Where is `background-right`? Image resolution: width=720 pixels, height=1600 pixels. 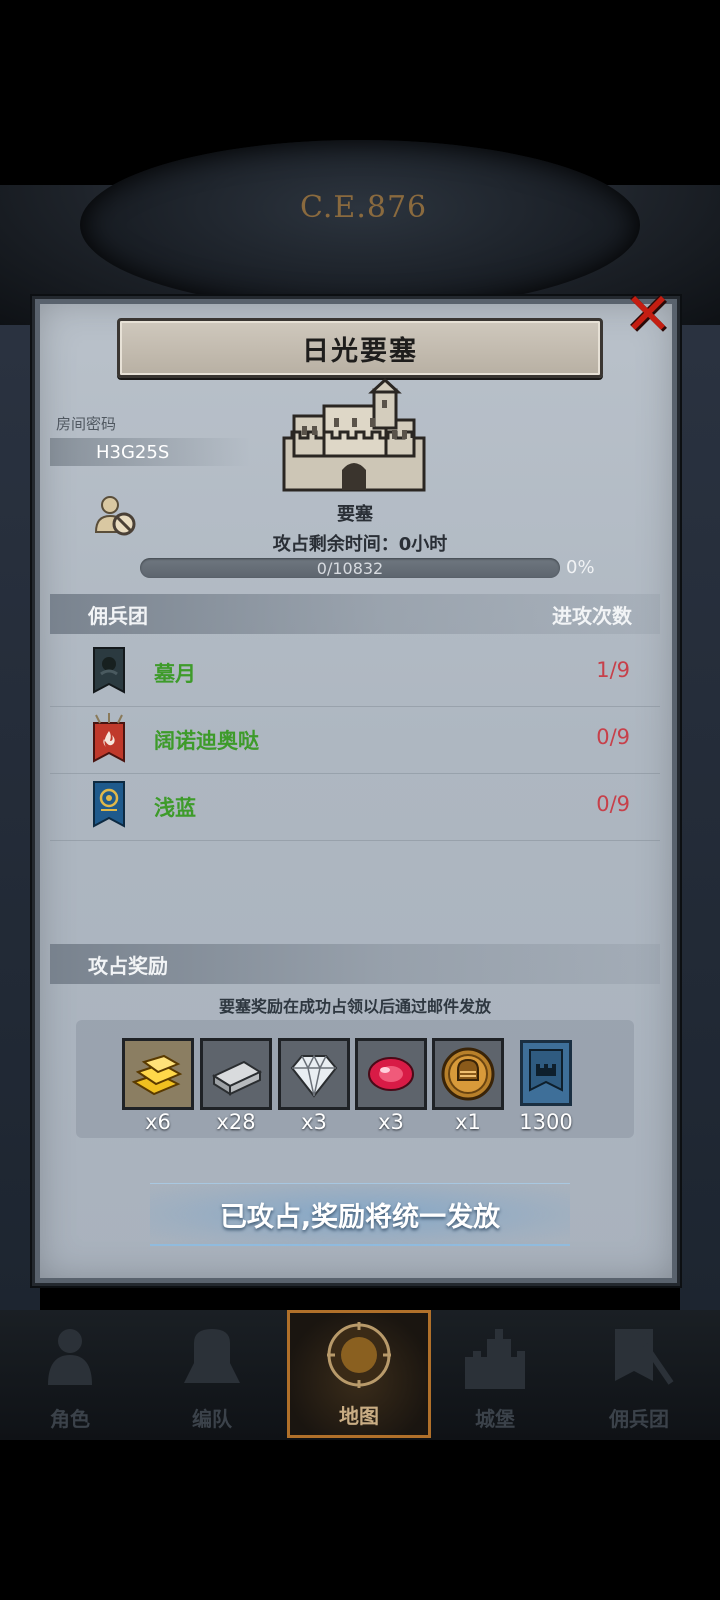
background-right is located at coordinates (700, 817).